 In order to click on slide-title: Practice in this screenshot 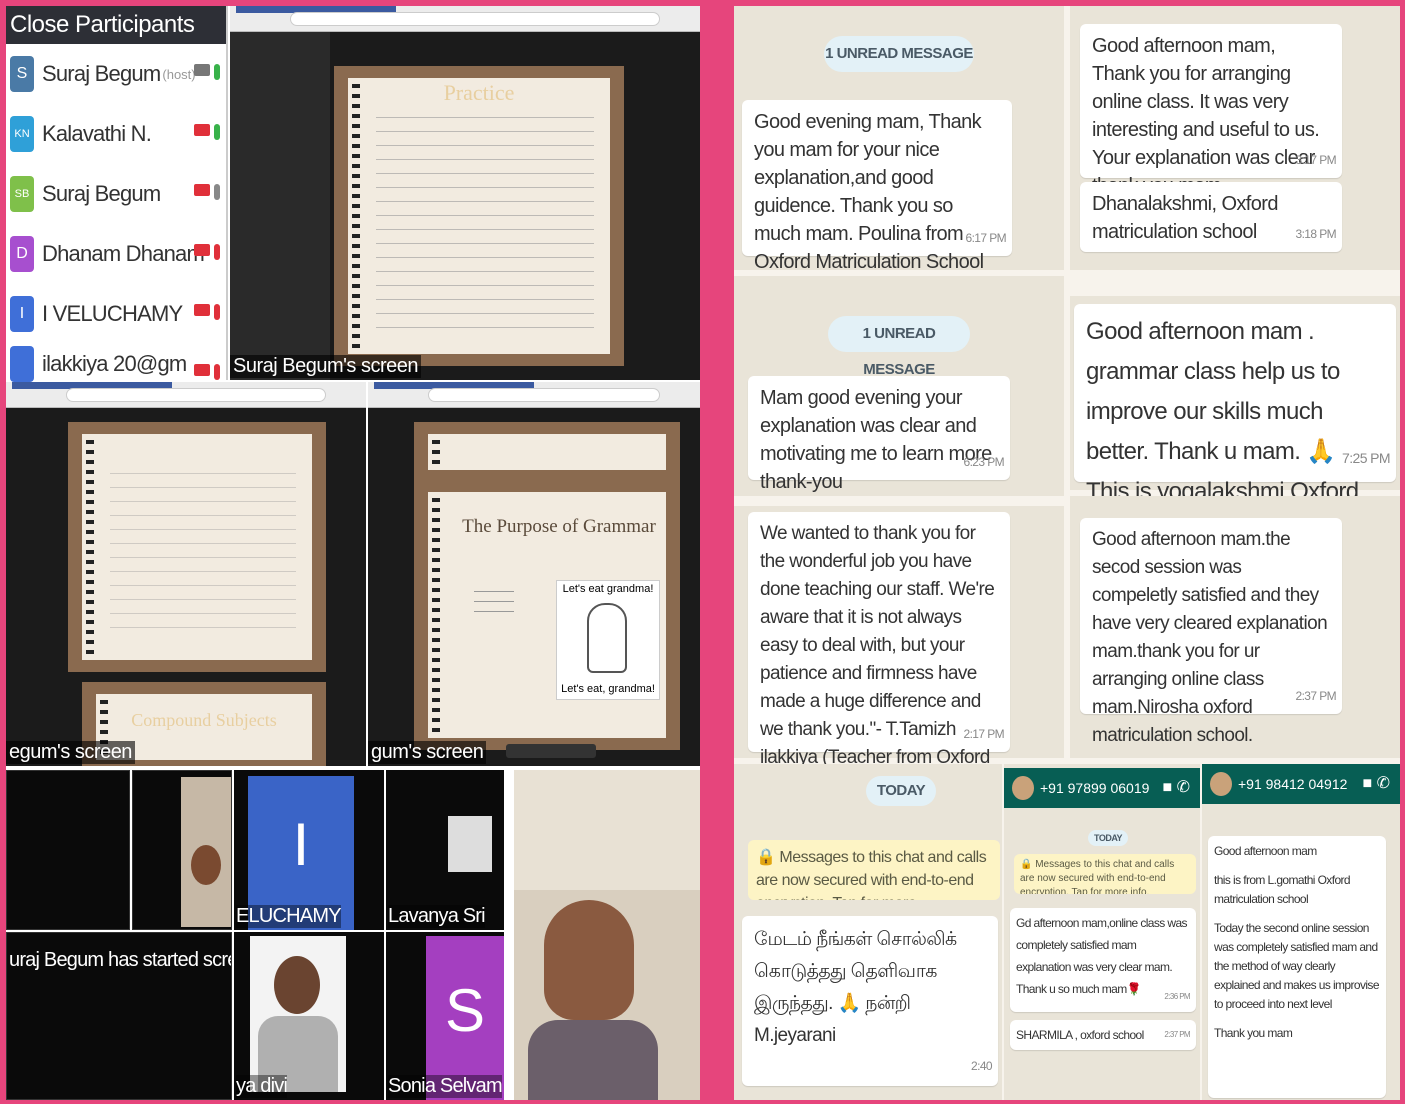, I will do `click(479, 92)`.